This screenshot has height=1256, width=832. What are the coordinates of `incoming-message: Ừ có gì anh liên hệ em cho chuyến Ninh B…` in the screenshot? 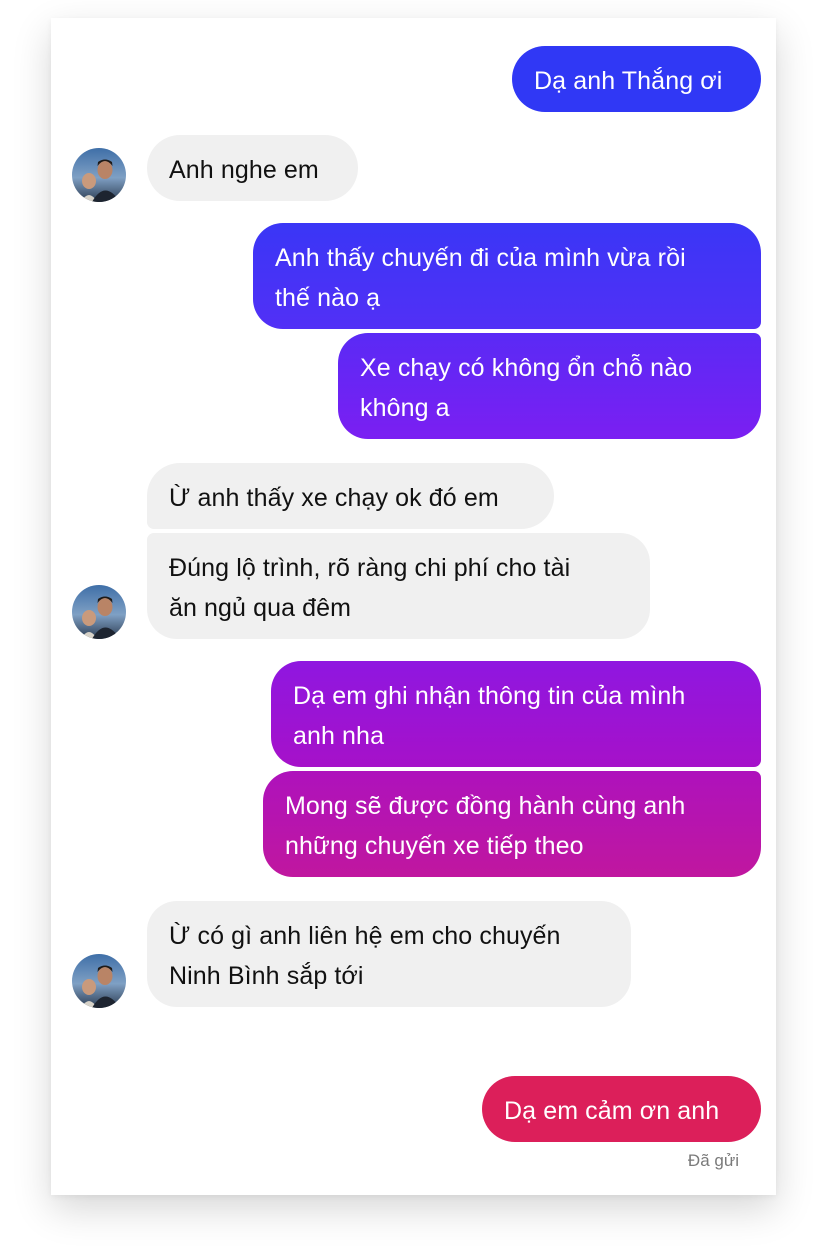 It's located at (389, 954).